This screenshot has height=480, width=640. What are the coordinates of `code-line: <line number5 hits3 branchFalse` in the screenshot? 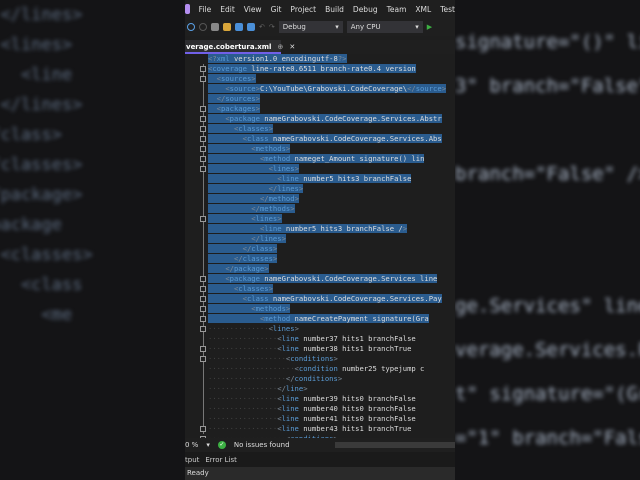 It's located at (327, 179).